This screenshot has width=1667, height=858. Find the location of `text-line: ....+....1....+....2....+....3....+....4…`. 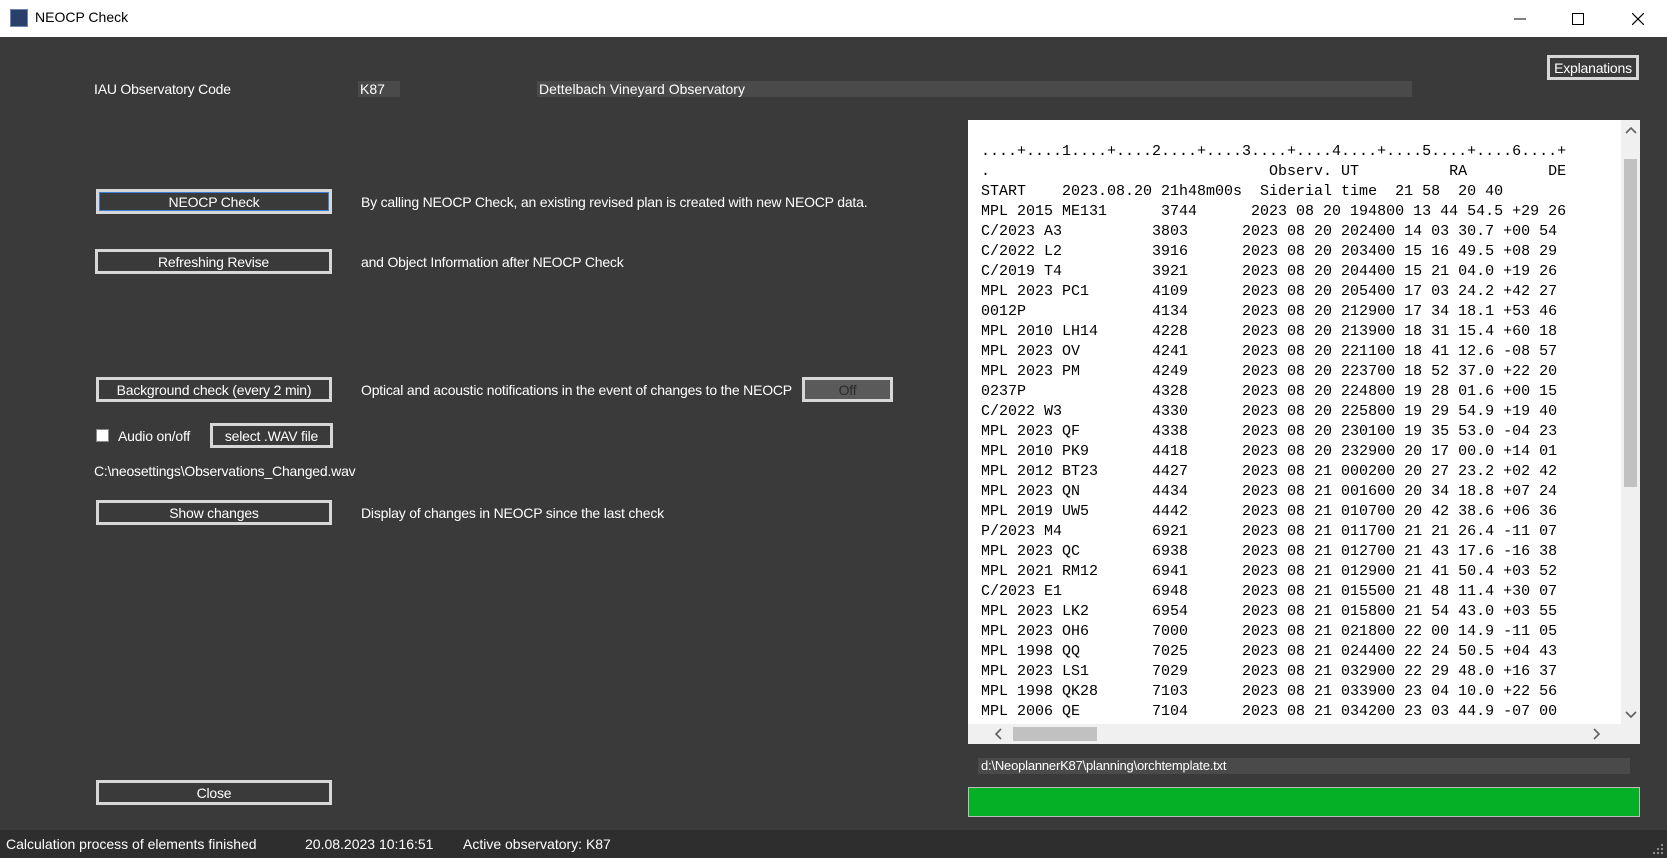

text-line: ....+....1....+....2....+....3....+....4… is located at coordinates (1274, 151).